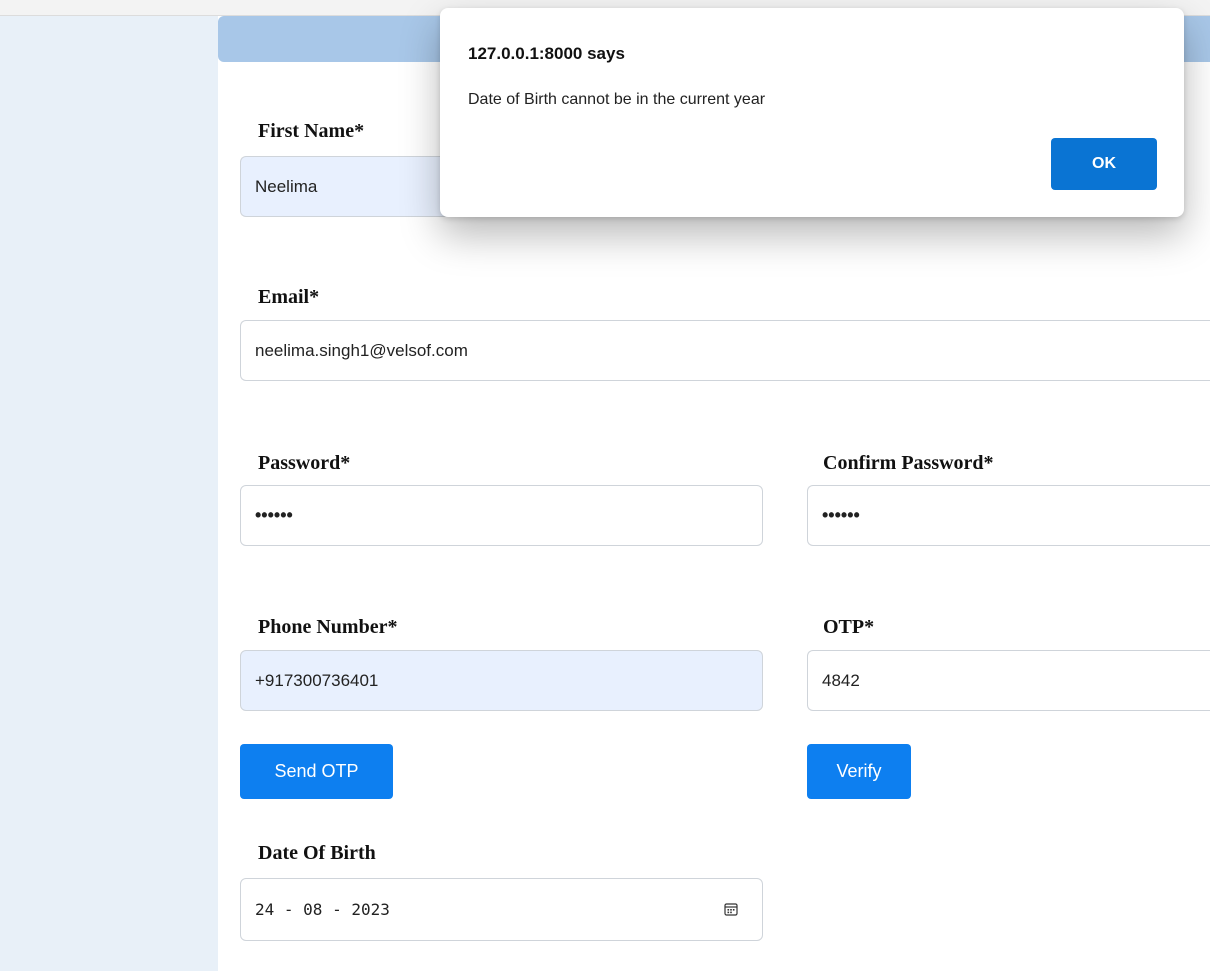 This screenshot has width=1210, height=971. What do you see at coordinates (286, 186) in the screenshot?
I see `first-name-value: Neelima` at bounding box center [286, 186].